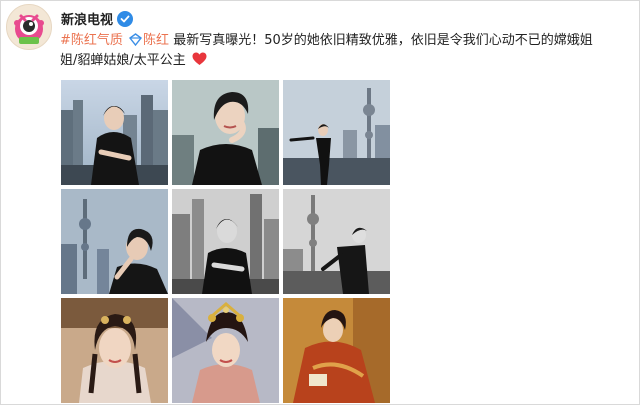 The height and width of the screenshot is (405, 640). What do you see at coordinates (123, 60) in the screenshot?
I see `post-text-line2: 姐/貂蝉姑娘/太平公主` at bounding box center [123, 60].